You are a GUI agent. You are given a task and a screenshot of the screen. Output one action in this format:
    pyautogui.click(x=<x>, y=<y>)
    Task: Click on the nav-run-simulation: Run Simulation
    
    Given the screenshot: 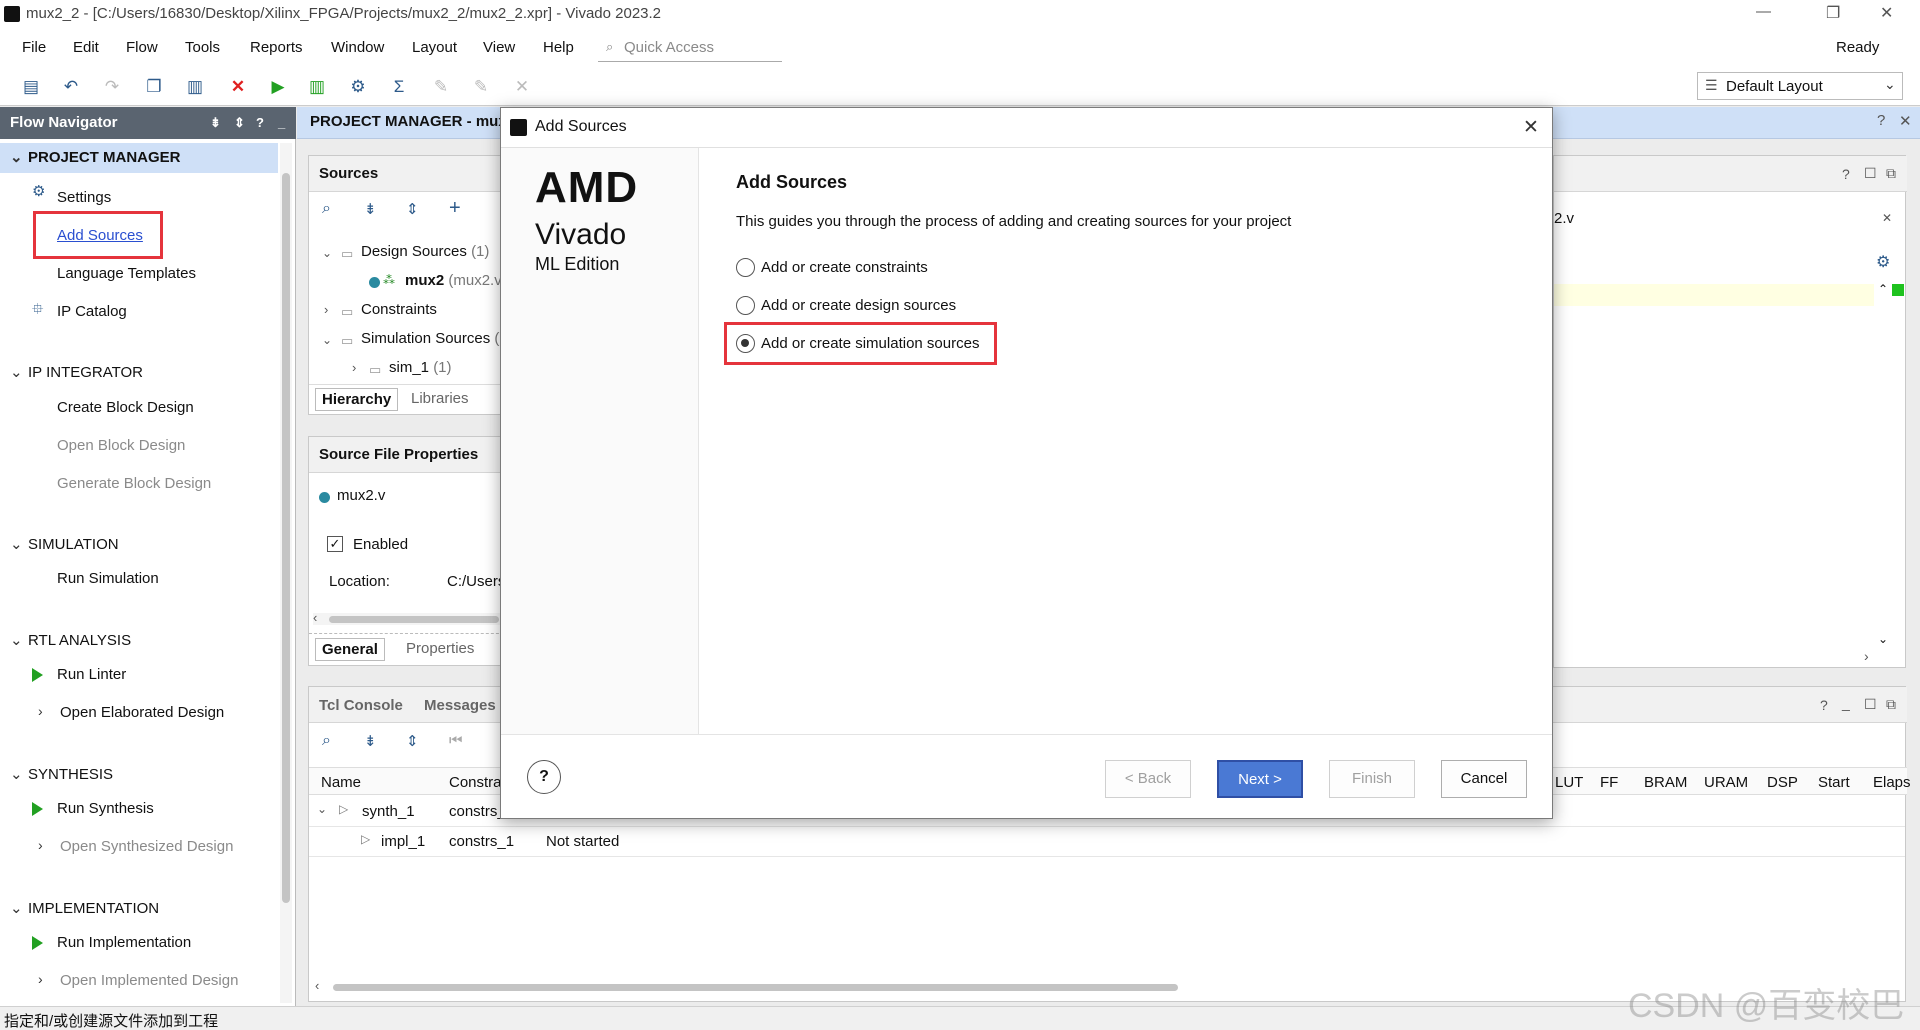 What is the action you would take?
    pyautogui.click(x=108, y=578)
    